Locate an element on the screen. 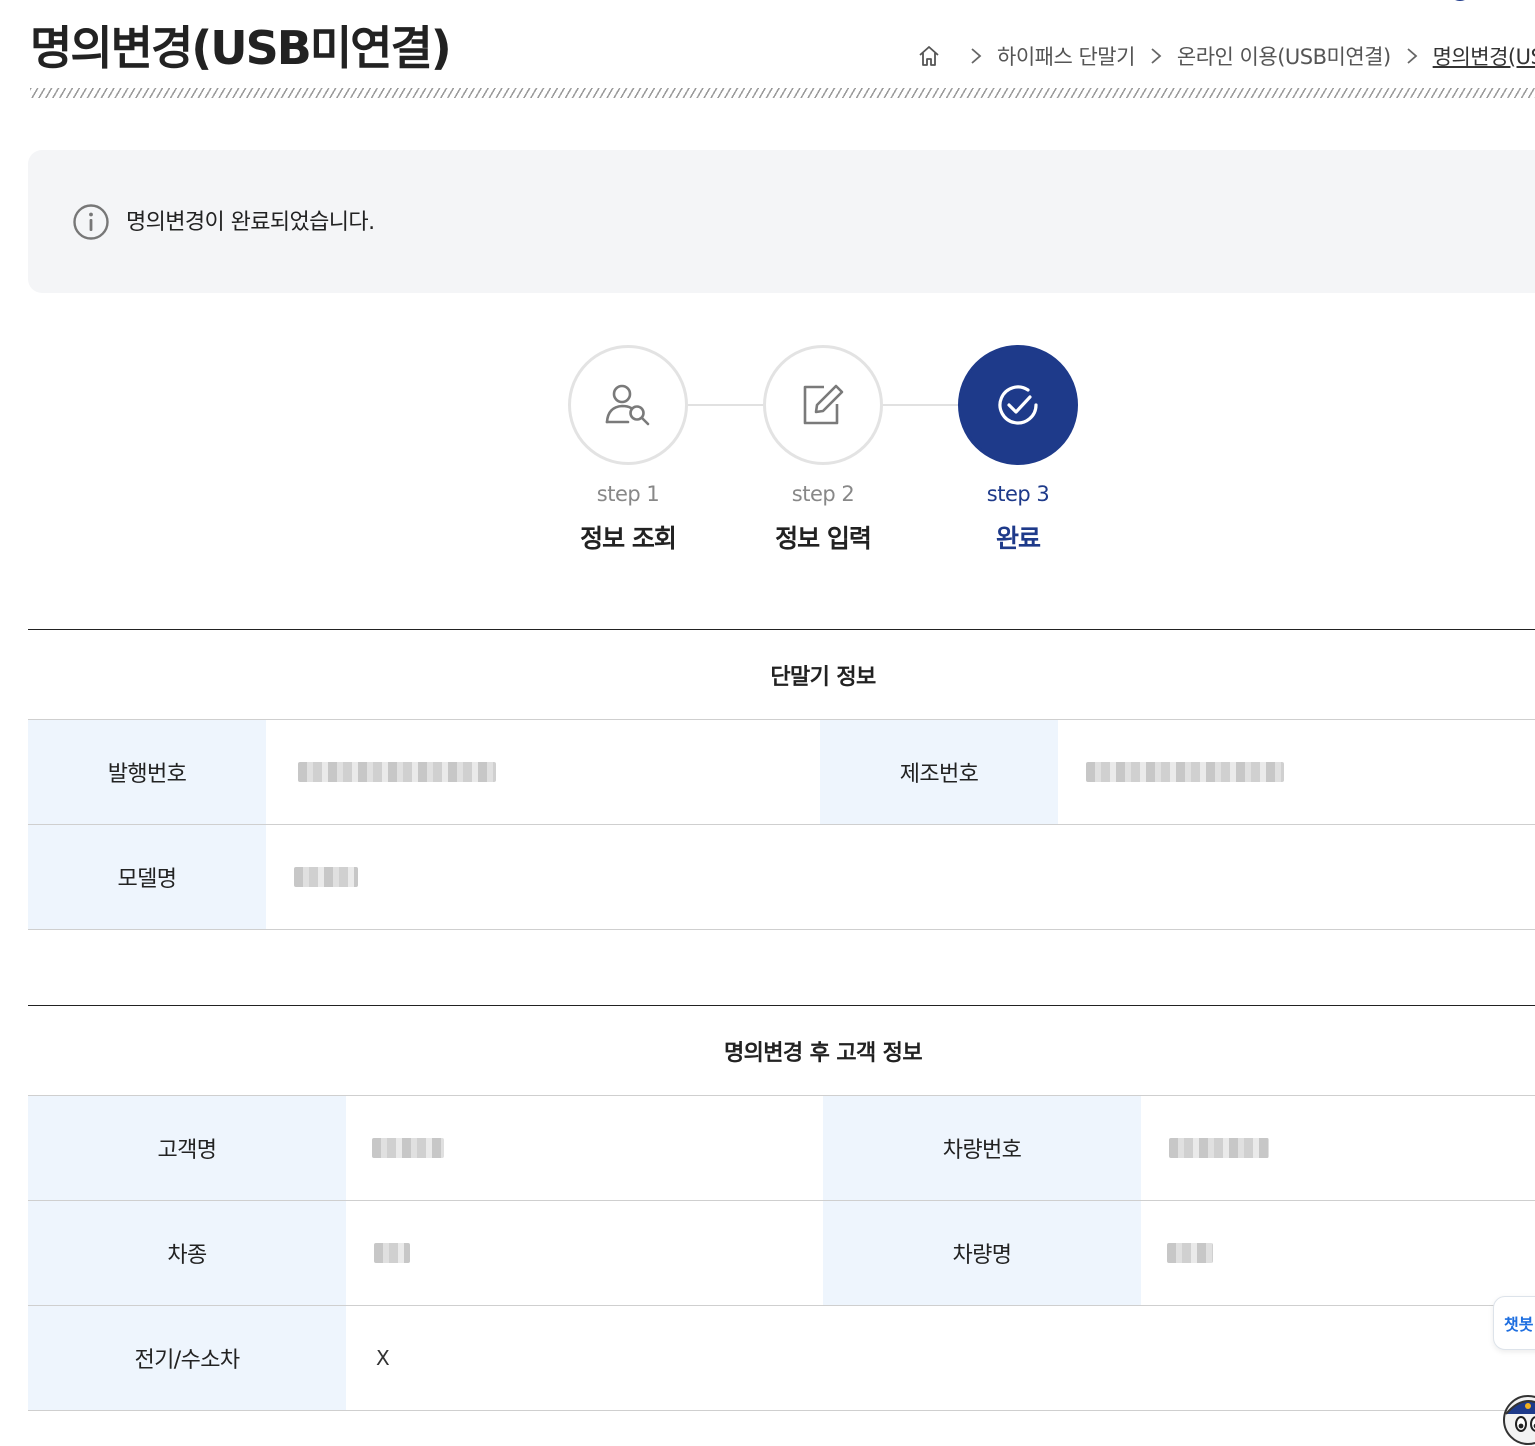  home-icon is located at coordinates (929, 56).